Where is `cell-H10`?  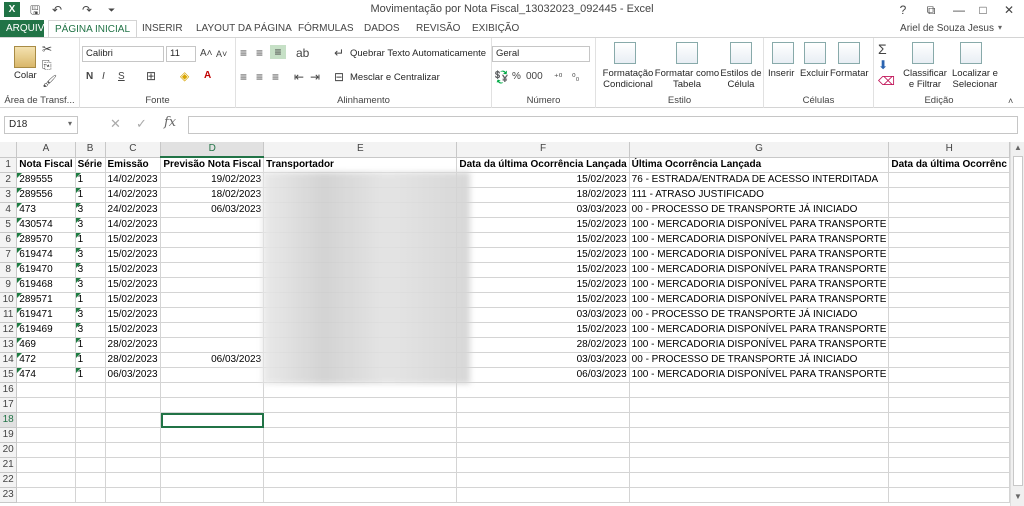 cell-H10 is located at coordinates (949, 300).